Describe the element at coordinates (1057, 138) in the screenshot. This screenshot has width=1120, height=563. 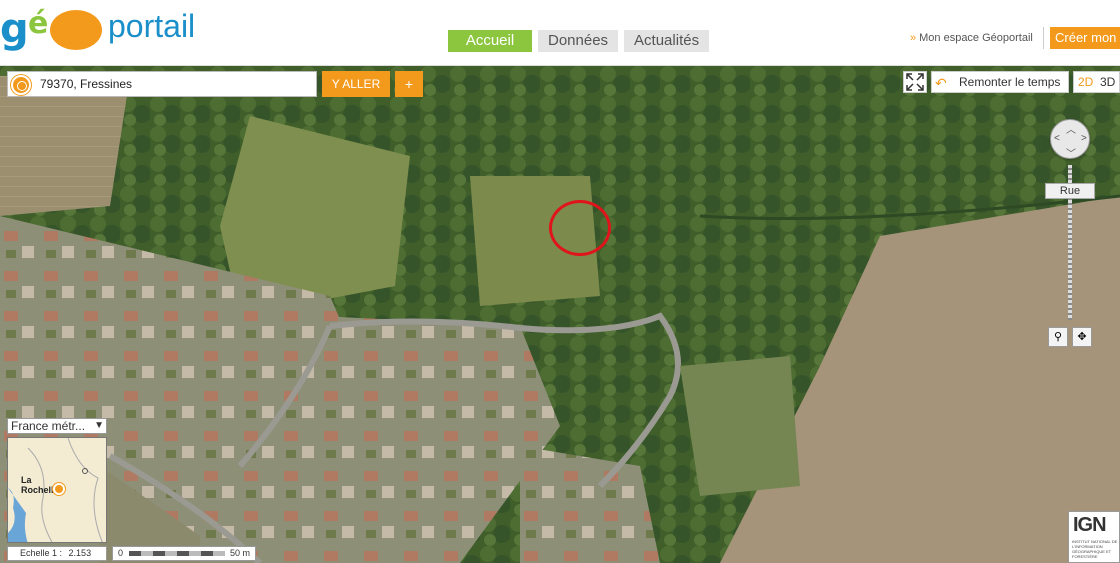
I see `pan-left-icon: <` at that location.